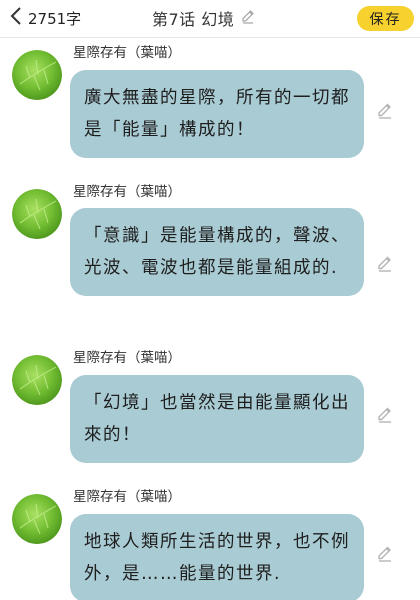 The height and width of the screenshot is (600, 420). What do you see at coordinates (16, 18) in the screenshot?
I see `chevron-left-icon` at bounding box center [16, 18].